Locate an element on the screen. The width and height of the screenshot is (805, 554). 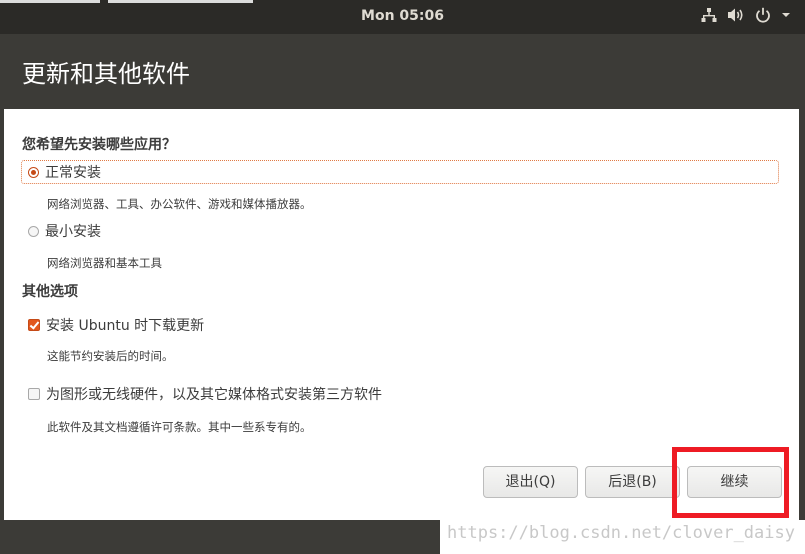
back-button: 后退(B) is located at coordinates (632, 482).